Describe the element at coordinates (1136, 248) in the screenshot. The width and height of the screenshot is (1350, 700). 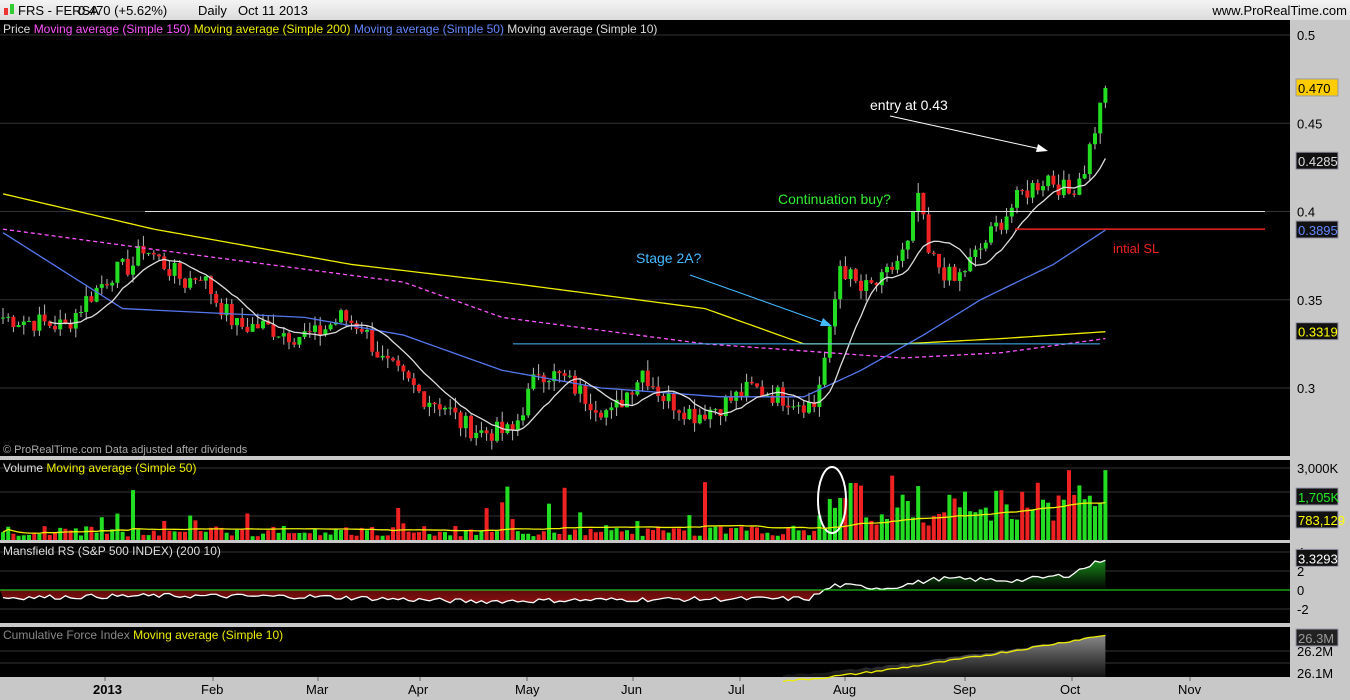
I see `annotation-sl: intial SL` at that location.